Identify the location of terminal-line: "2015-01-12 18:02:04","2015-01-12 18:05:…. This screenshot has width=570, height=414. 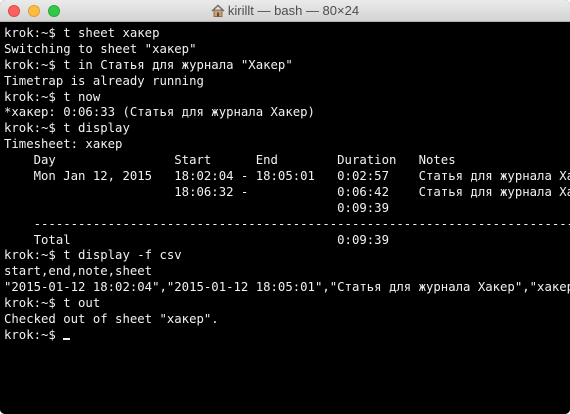
(287, 287).